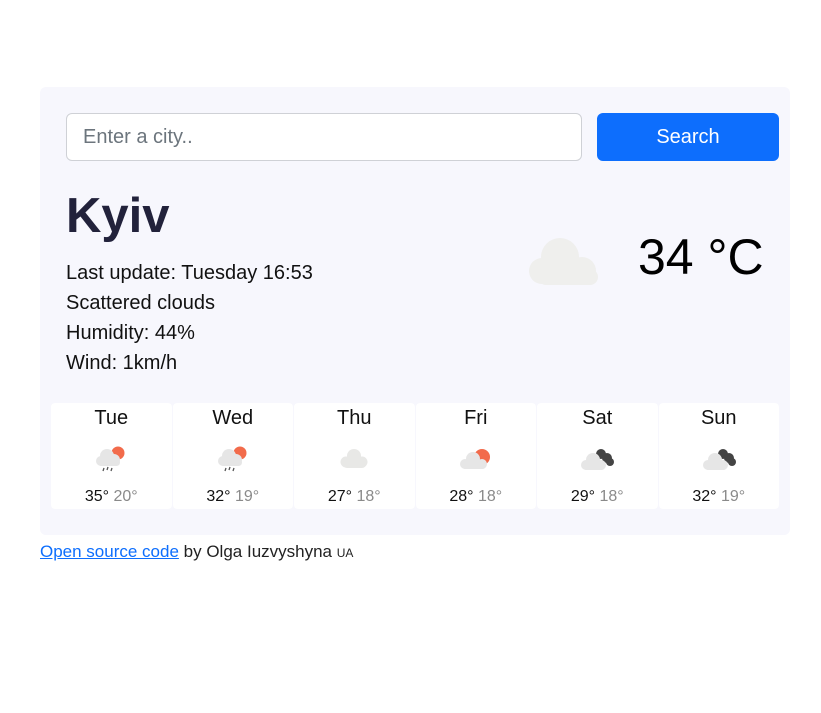 The width and height of the screenshot is (821, 713). Describe the element at coordinates (111, 497) in the screenshot. I see `forecast-temps: 35° 20°` at that location.